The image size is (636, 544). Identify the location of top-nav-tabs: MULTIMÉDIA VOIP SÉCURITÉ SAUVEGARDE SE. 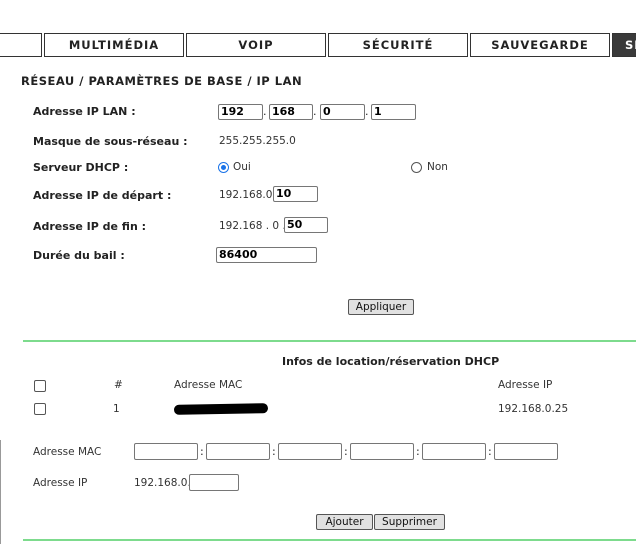
(318, 46).